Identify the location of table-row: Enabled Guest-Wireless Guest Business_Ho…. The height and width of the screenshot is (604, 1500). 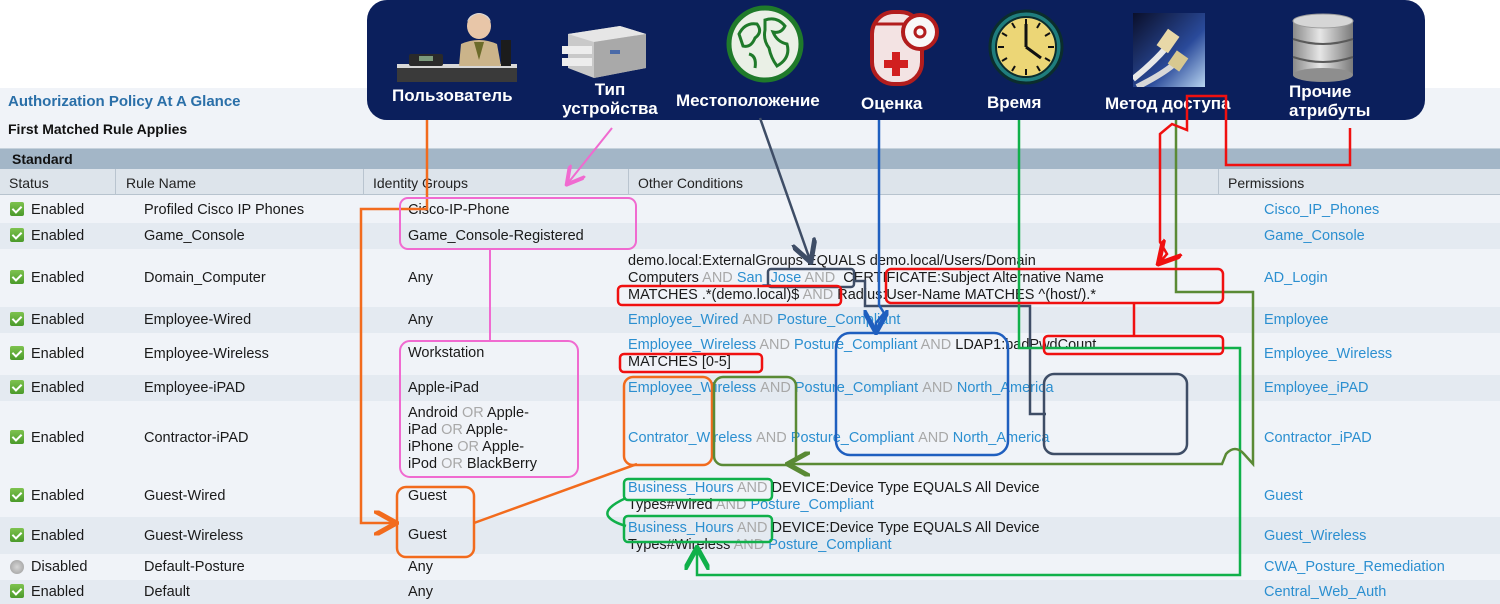
(750, 535).